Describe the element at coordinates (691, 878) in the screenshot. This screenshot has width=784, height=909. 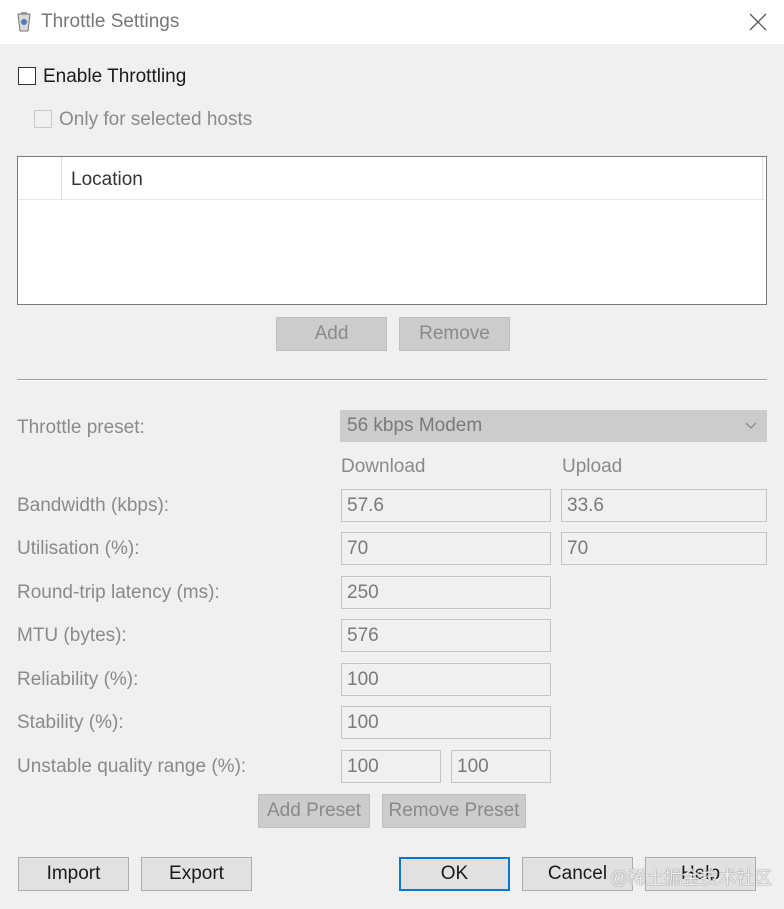
I see `watermark-text: @稀土掘金技术社区` at that location.